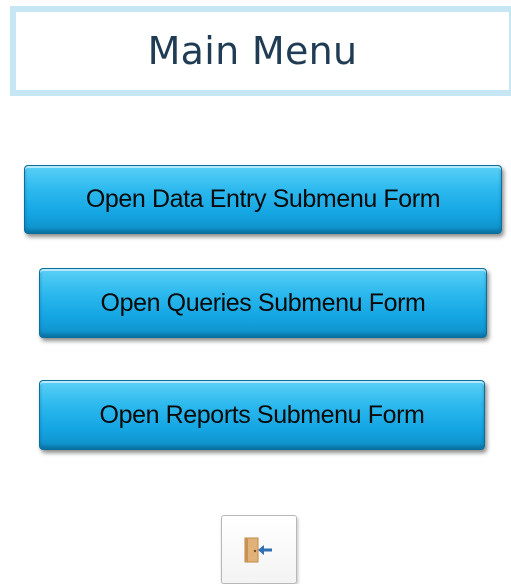  I want to click on open-queries-submenu-button: Open Queries Submenu Form, so click(263, 303).